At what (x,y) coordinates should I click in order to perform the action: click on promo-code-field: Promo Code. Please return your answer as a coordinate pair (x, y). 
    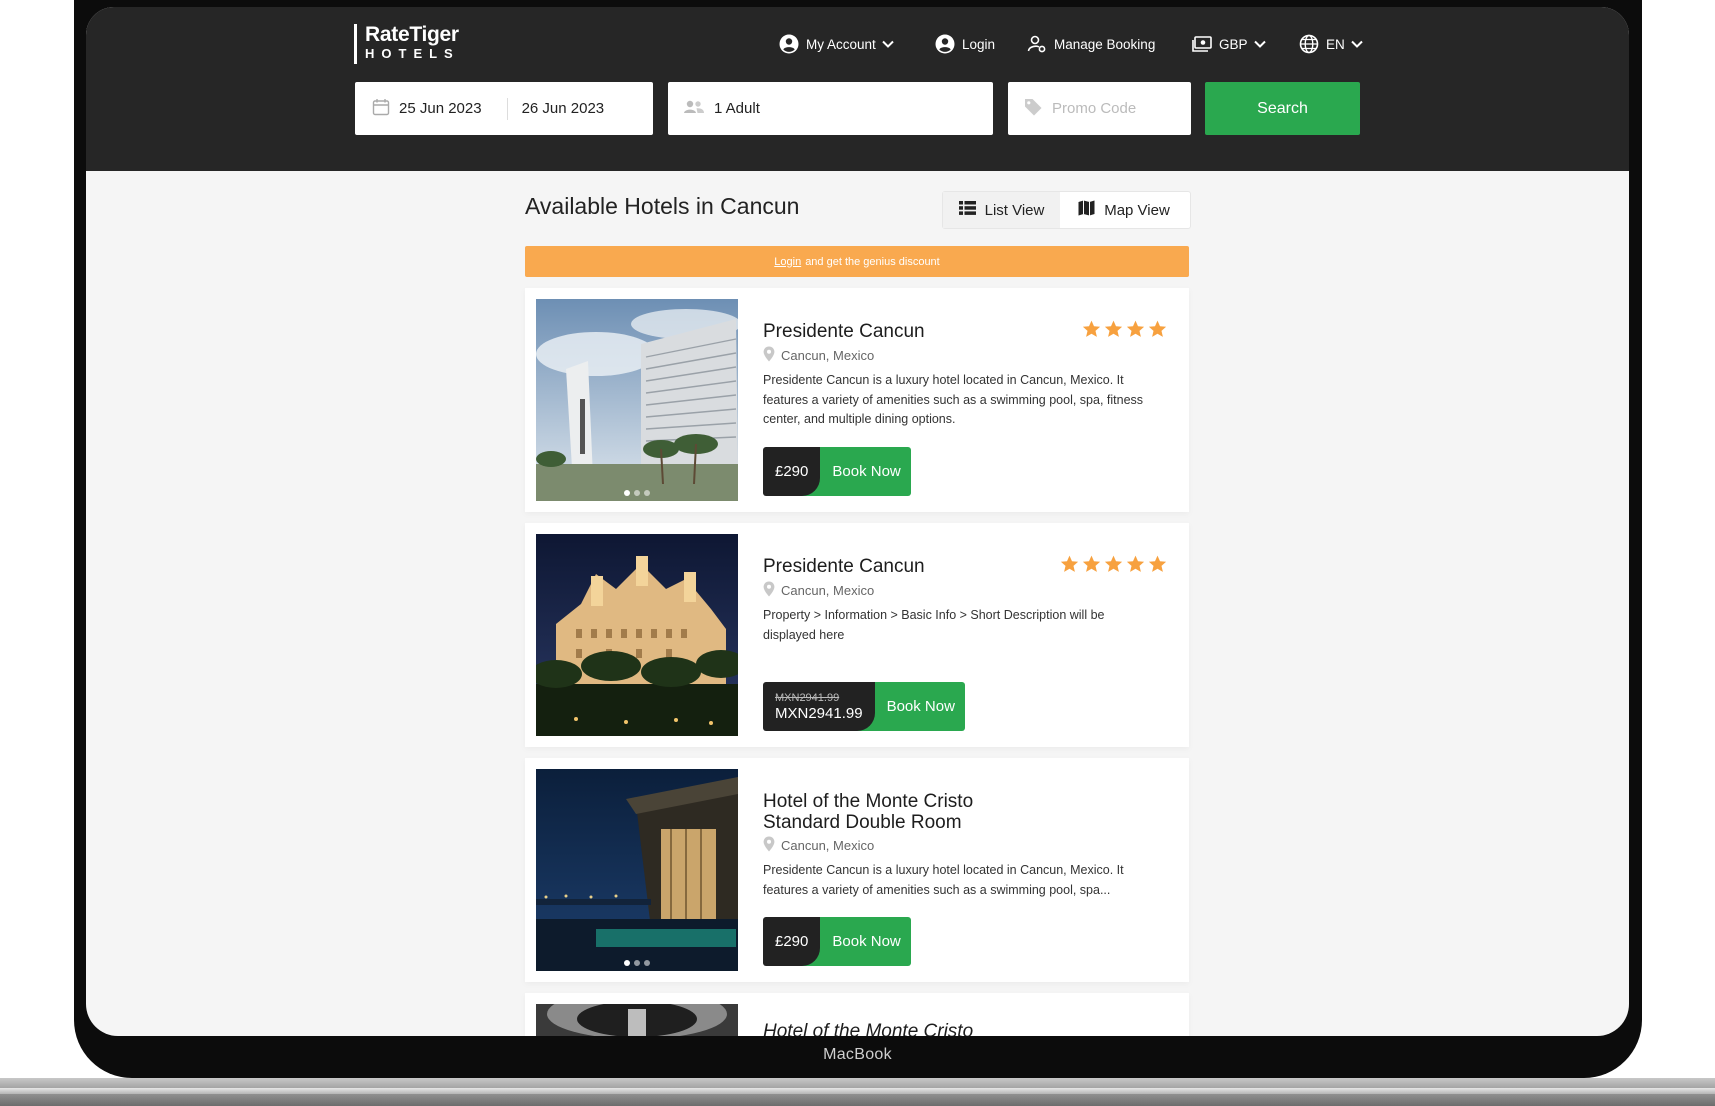
    Looking at the image, I should click on (1099, 108).